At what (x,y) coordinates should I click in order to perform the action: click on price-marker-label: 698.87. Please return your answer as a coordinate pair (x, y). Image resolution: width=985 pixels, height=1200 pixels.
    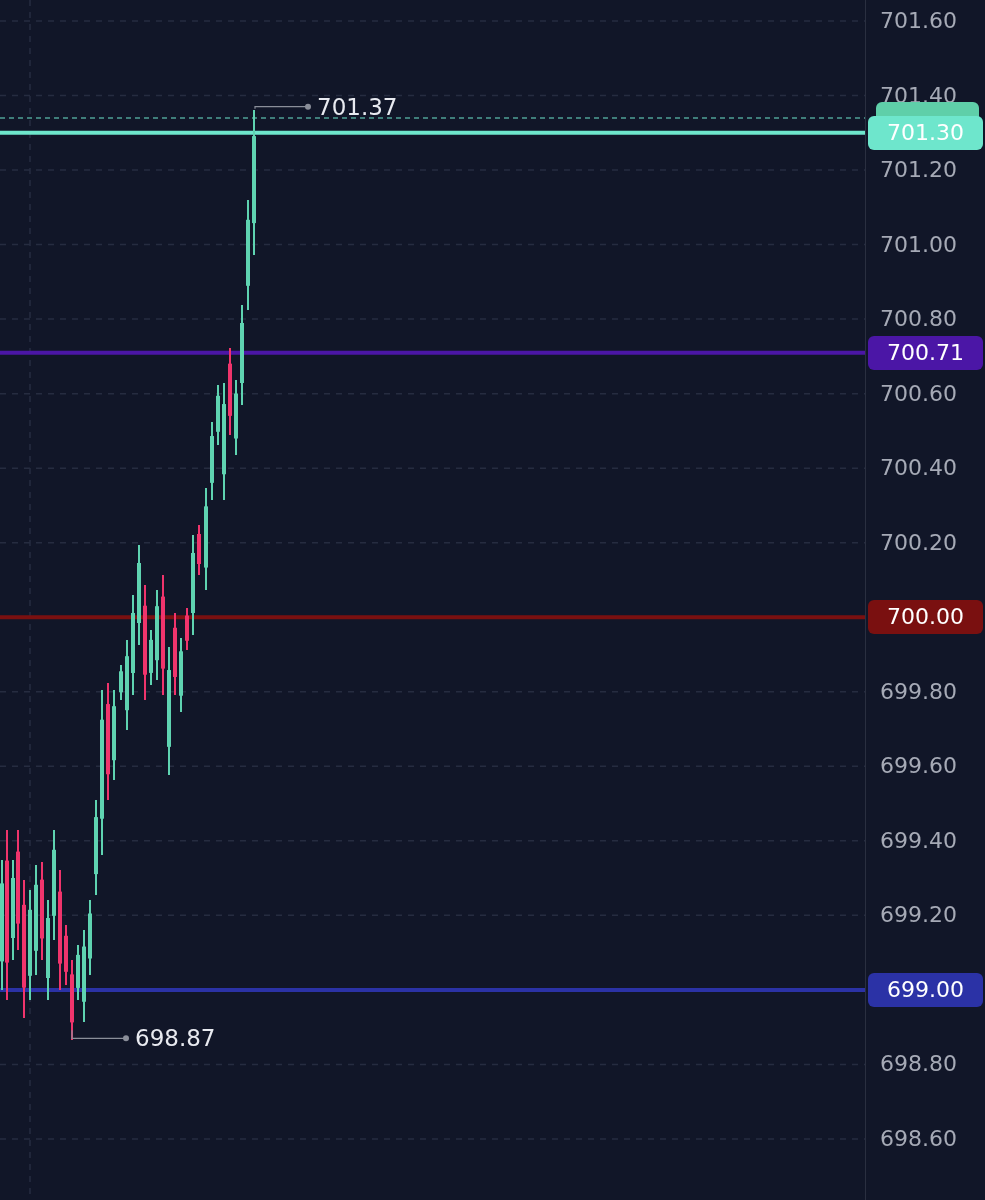
    Looking at the image, I should click on (175, 1038).